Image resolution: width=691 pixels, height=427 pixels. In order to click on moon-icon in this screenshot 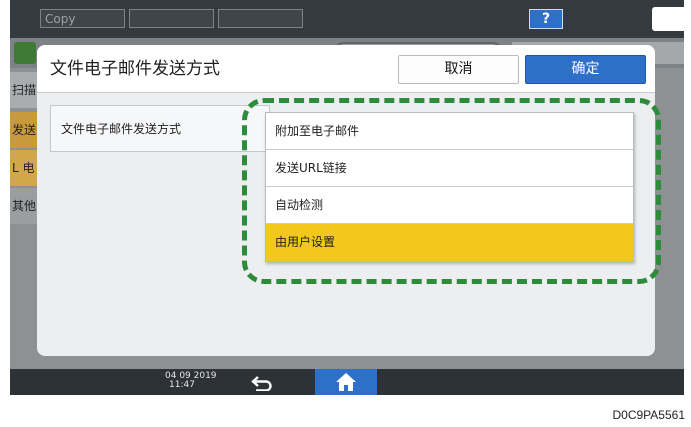, I will do `click(666, 19)`.